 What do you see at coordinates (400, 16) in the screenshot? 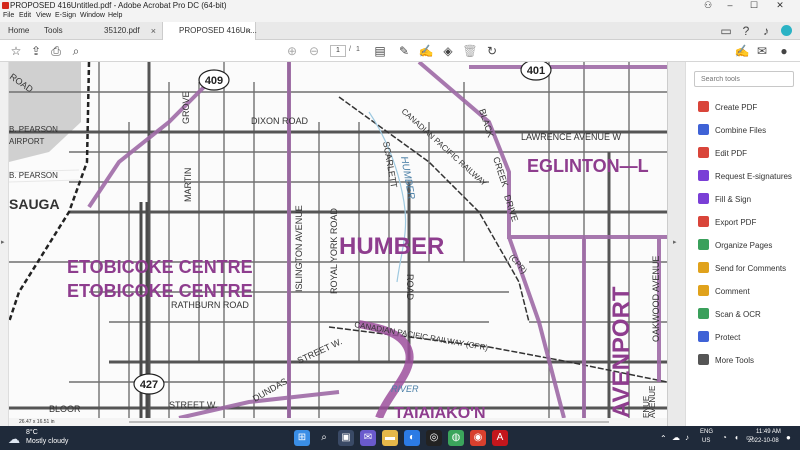
I see `menu-bar: File Edit View E-Sign Window Help` at bounding box center [400, 16].